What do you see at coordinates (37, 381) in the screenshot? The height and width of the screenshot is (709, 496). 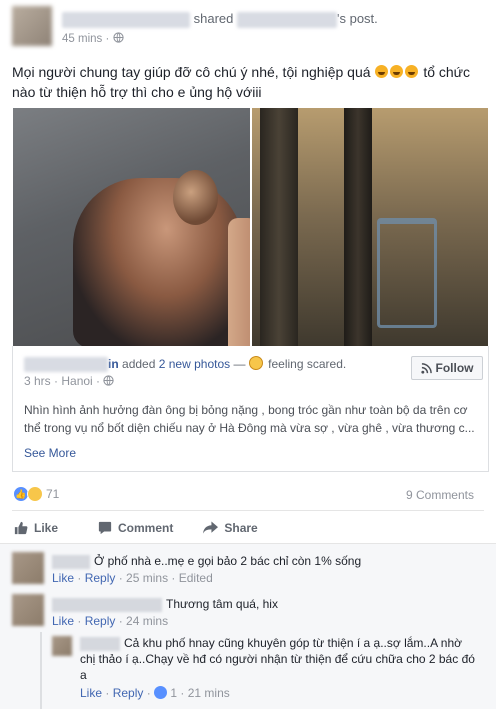 I see `shared-time: 3 hrs` at bounding box center [37, 381].